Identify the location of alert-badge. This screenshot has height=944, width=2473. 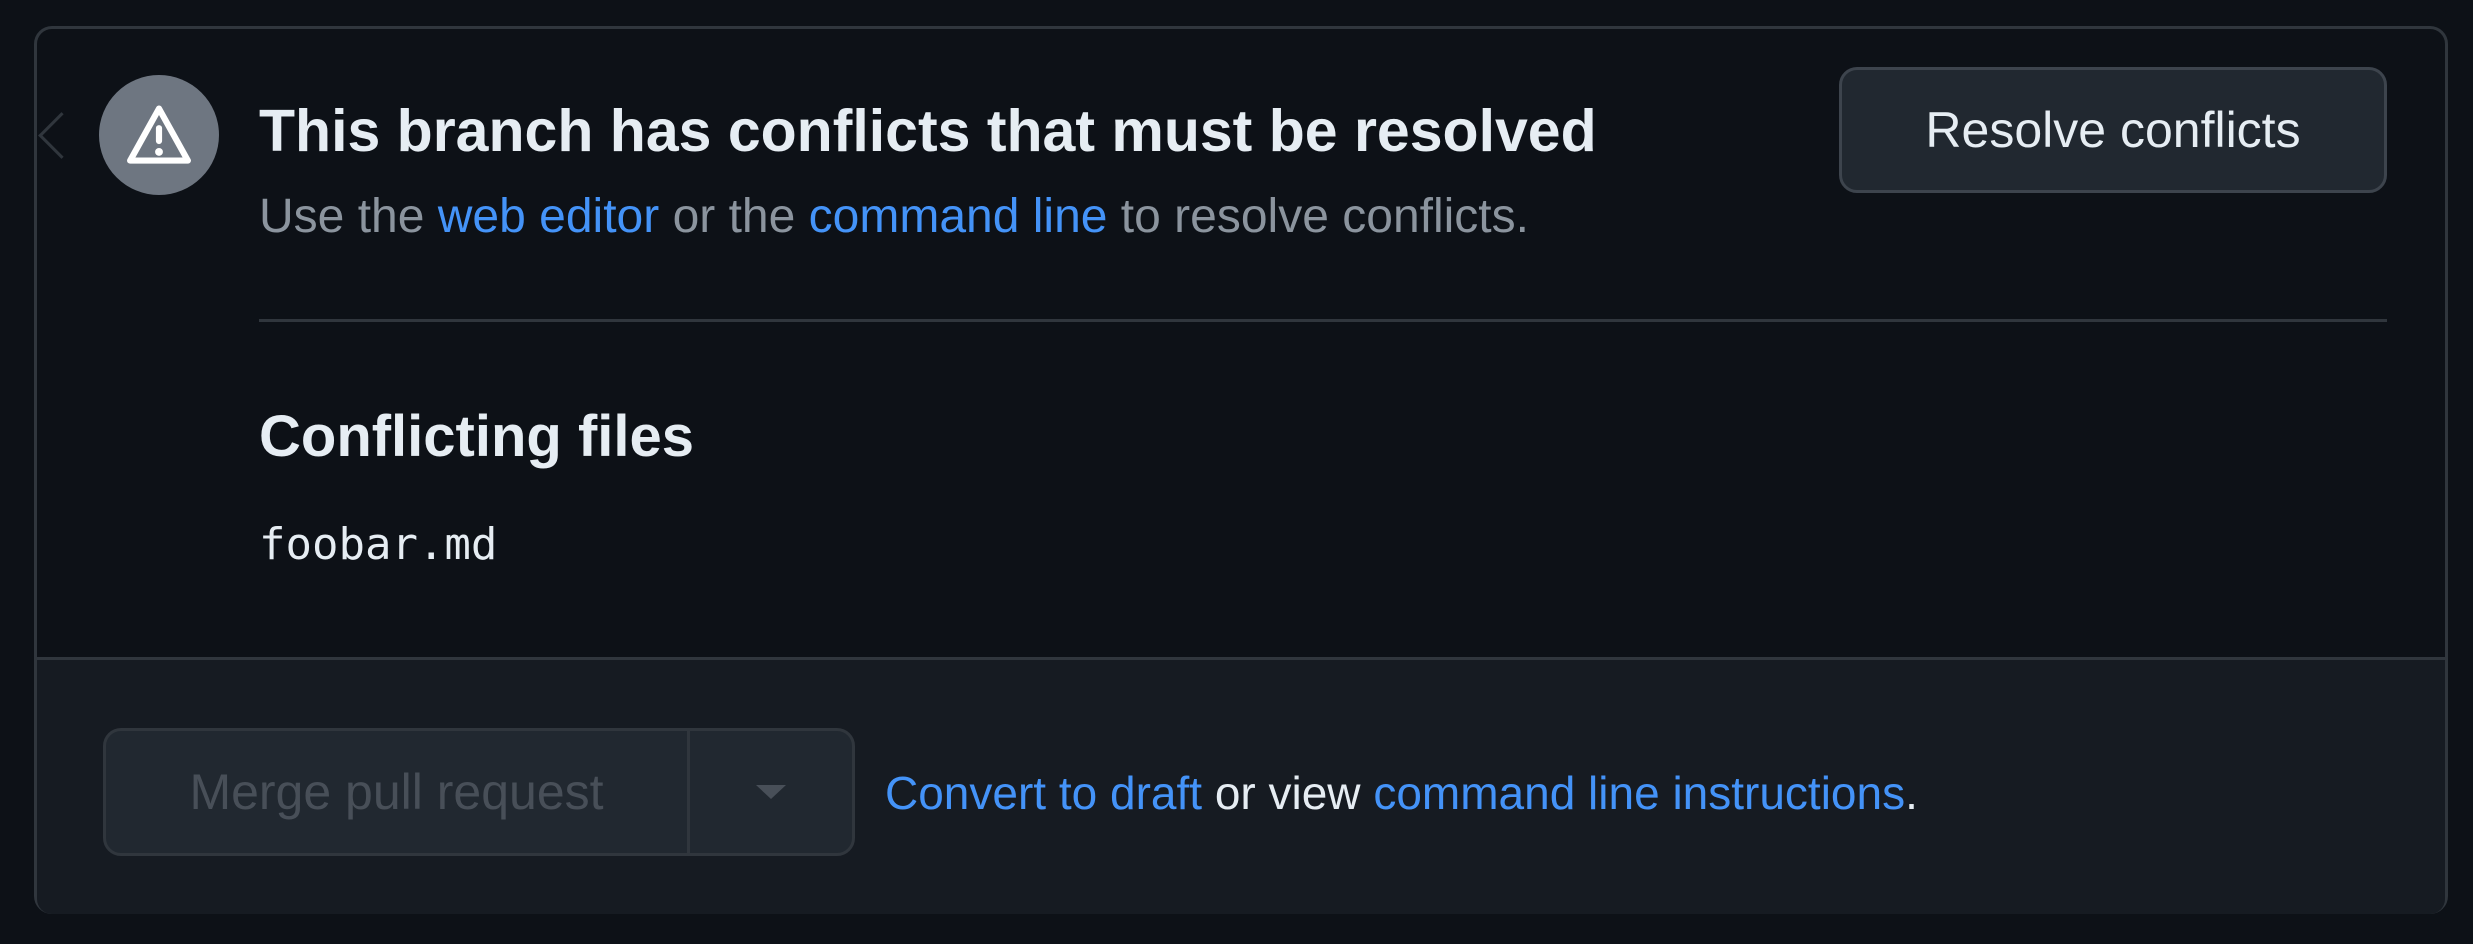
(159, 135).